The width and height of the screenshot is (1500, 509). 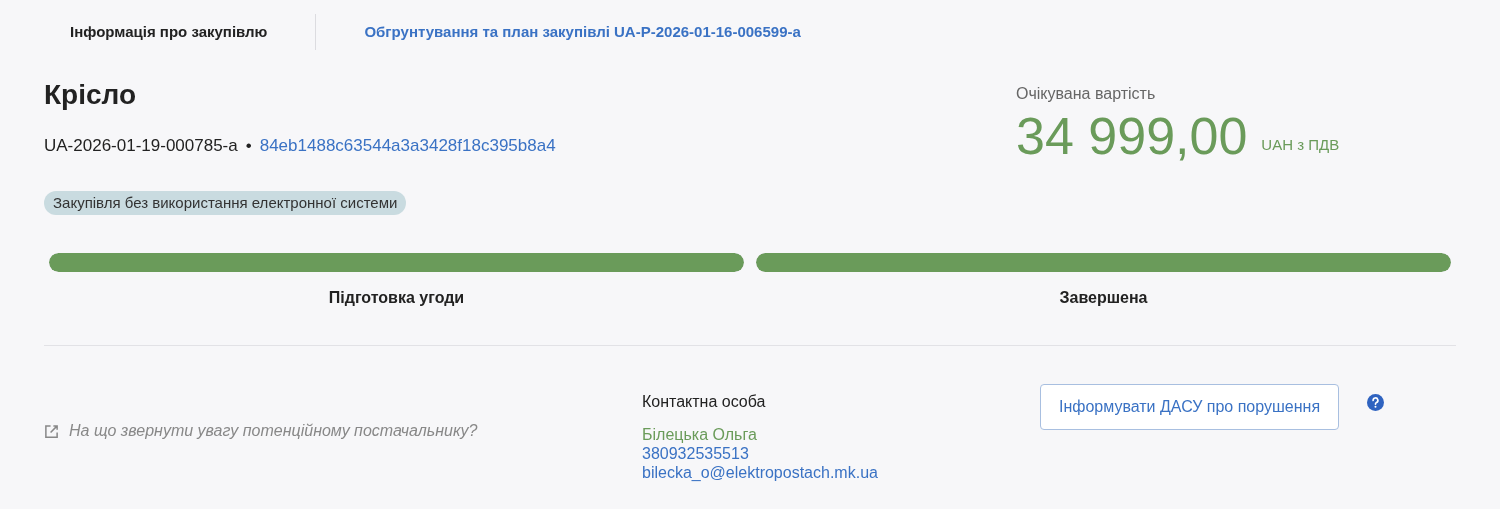 What do you see at coordinates (1376, 402) in the screenshot?
I see `help-icon` at bounding box center [1376, 402].